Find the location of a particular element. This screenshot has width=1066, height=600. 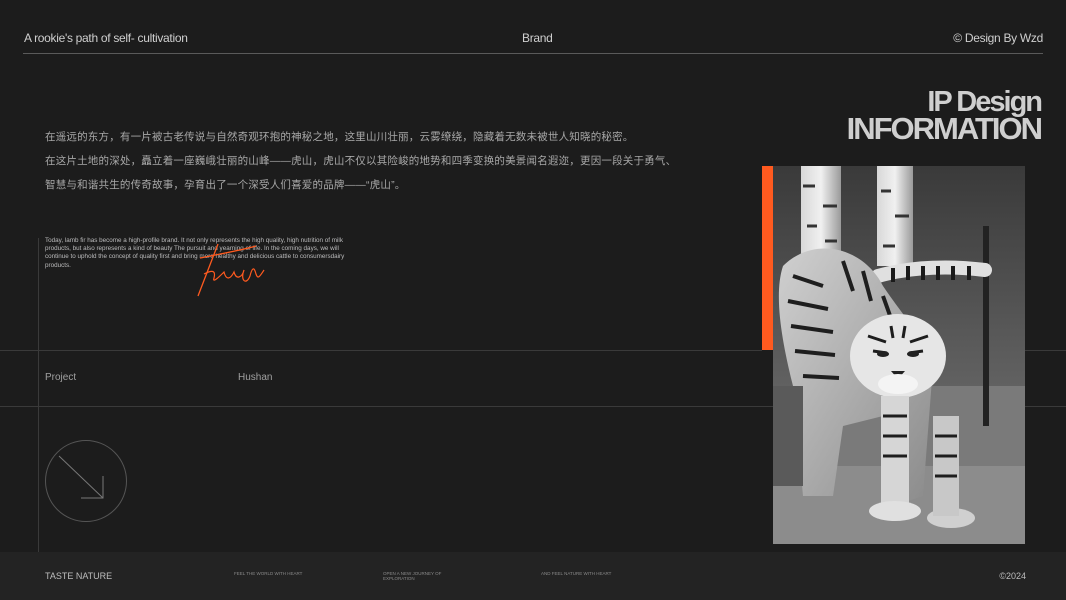

accent-bar is located at coordinates (767, 258).